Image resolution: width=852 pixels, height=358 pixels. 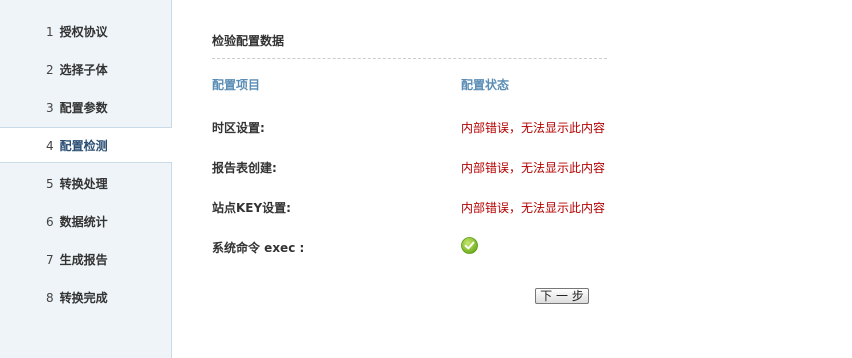 I want to click on step-number: 4, so click(x=50, y=146).